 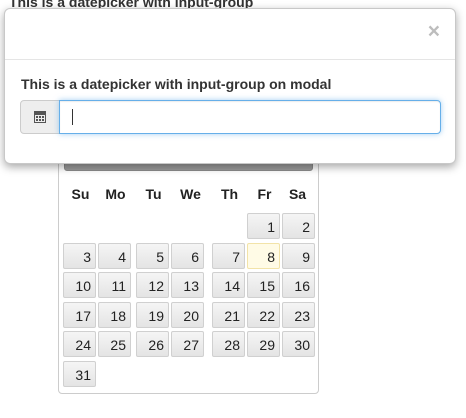 What do you see at coordinates (72, 117) in the screenshot?
I see `text-cursor` at bounding box center [72, 117].